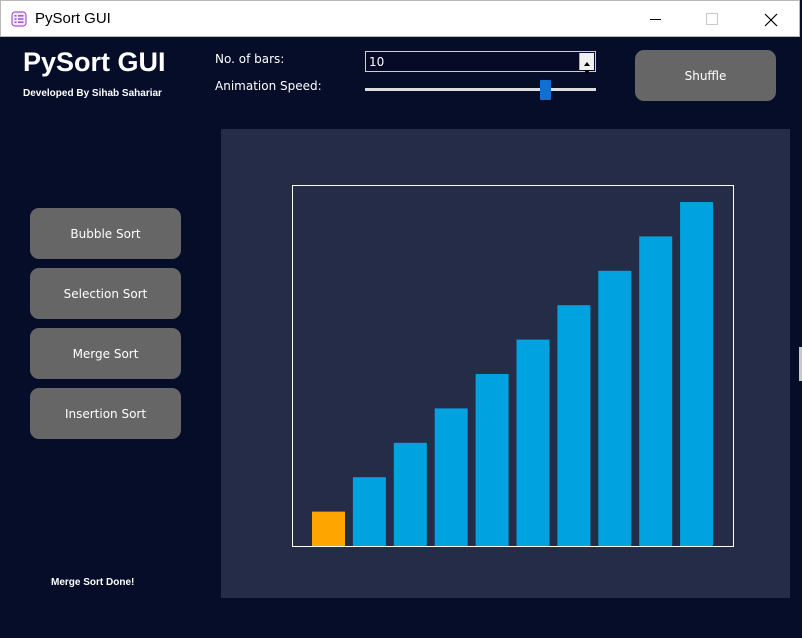 The height and width of the screenshot is (638, 802). I want to click on shuffle-button: Shuffle, so click(705, 75).